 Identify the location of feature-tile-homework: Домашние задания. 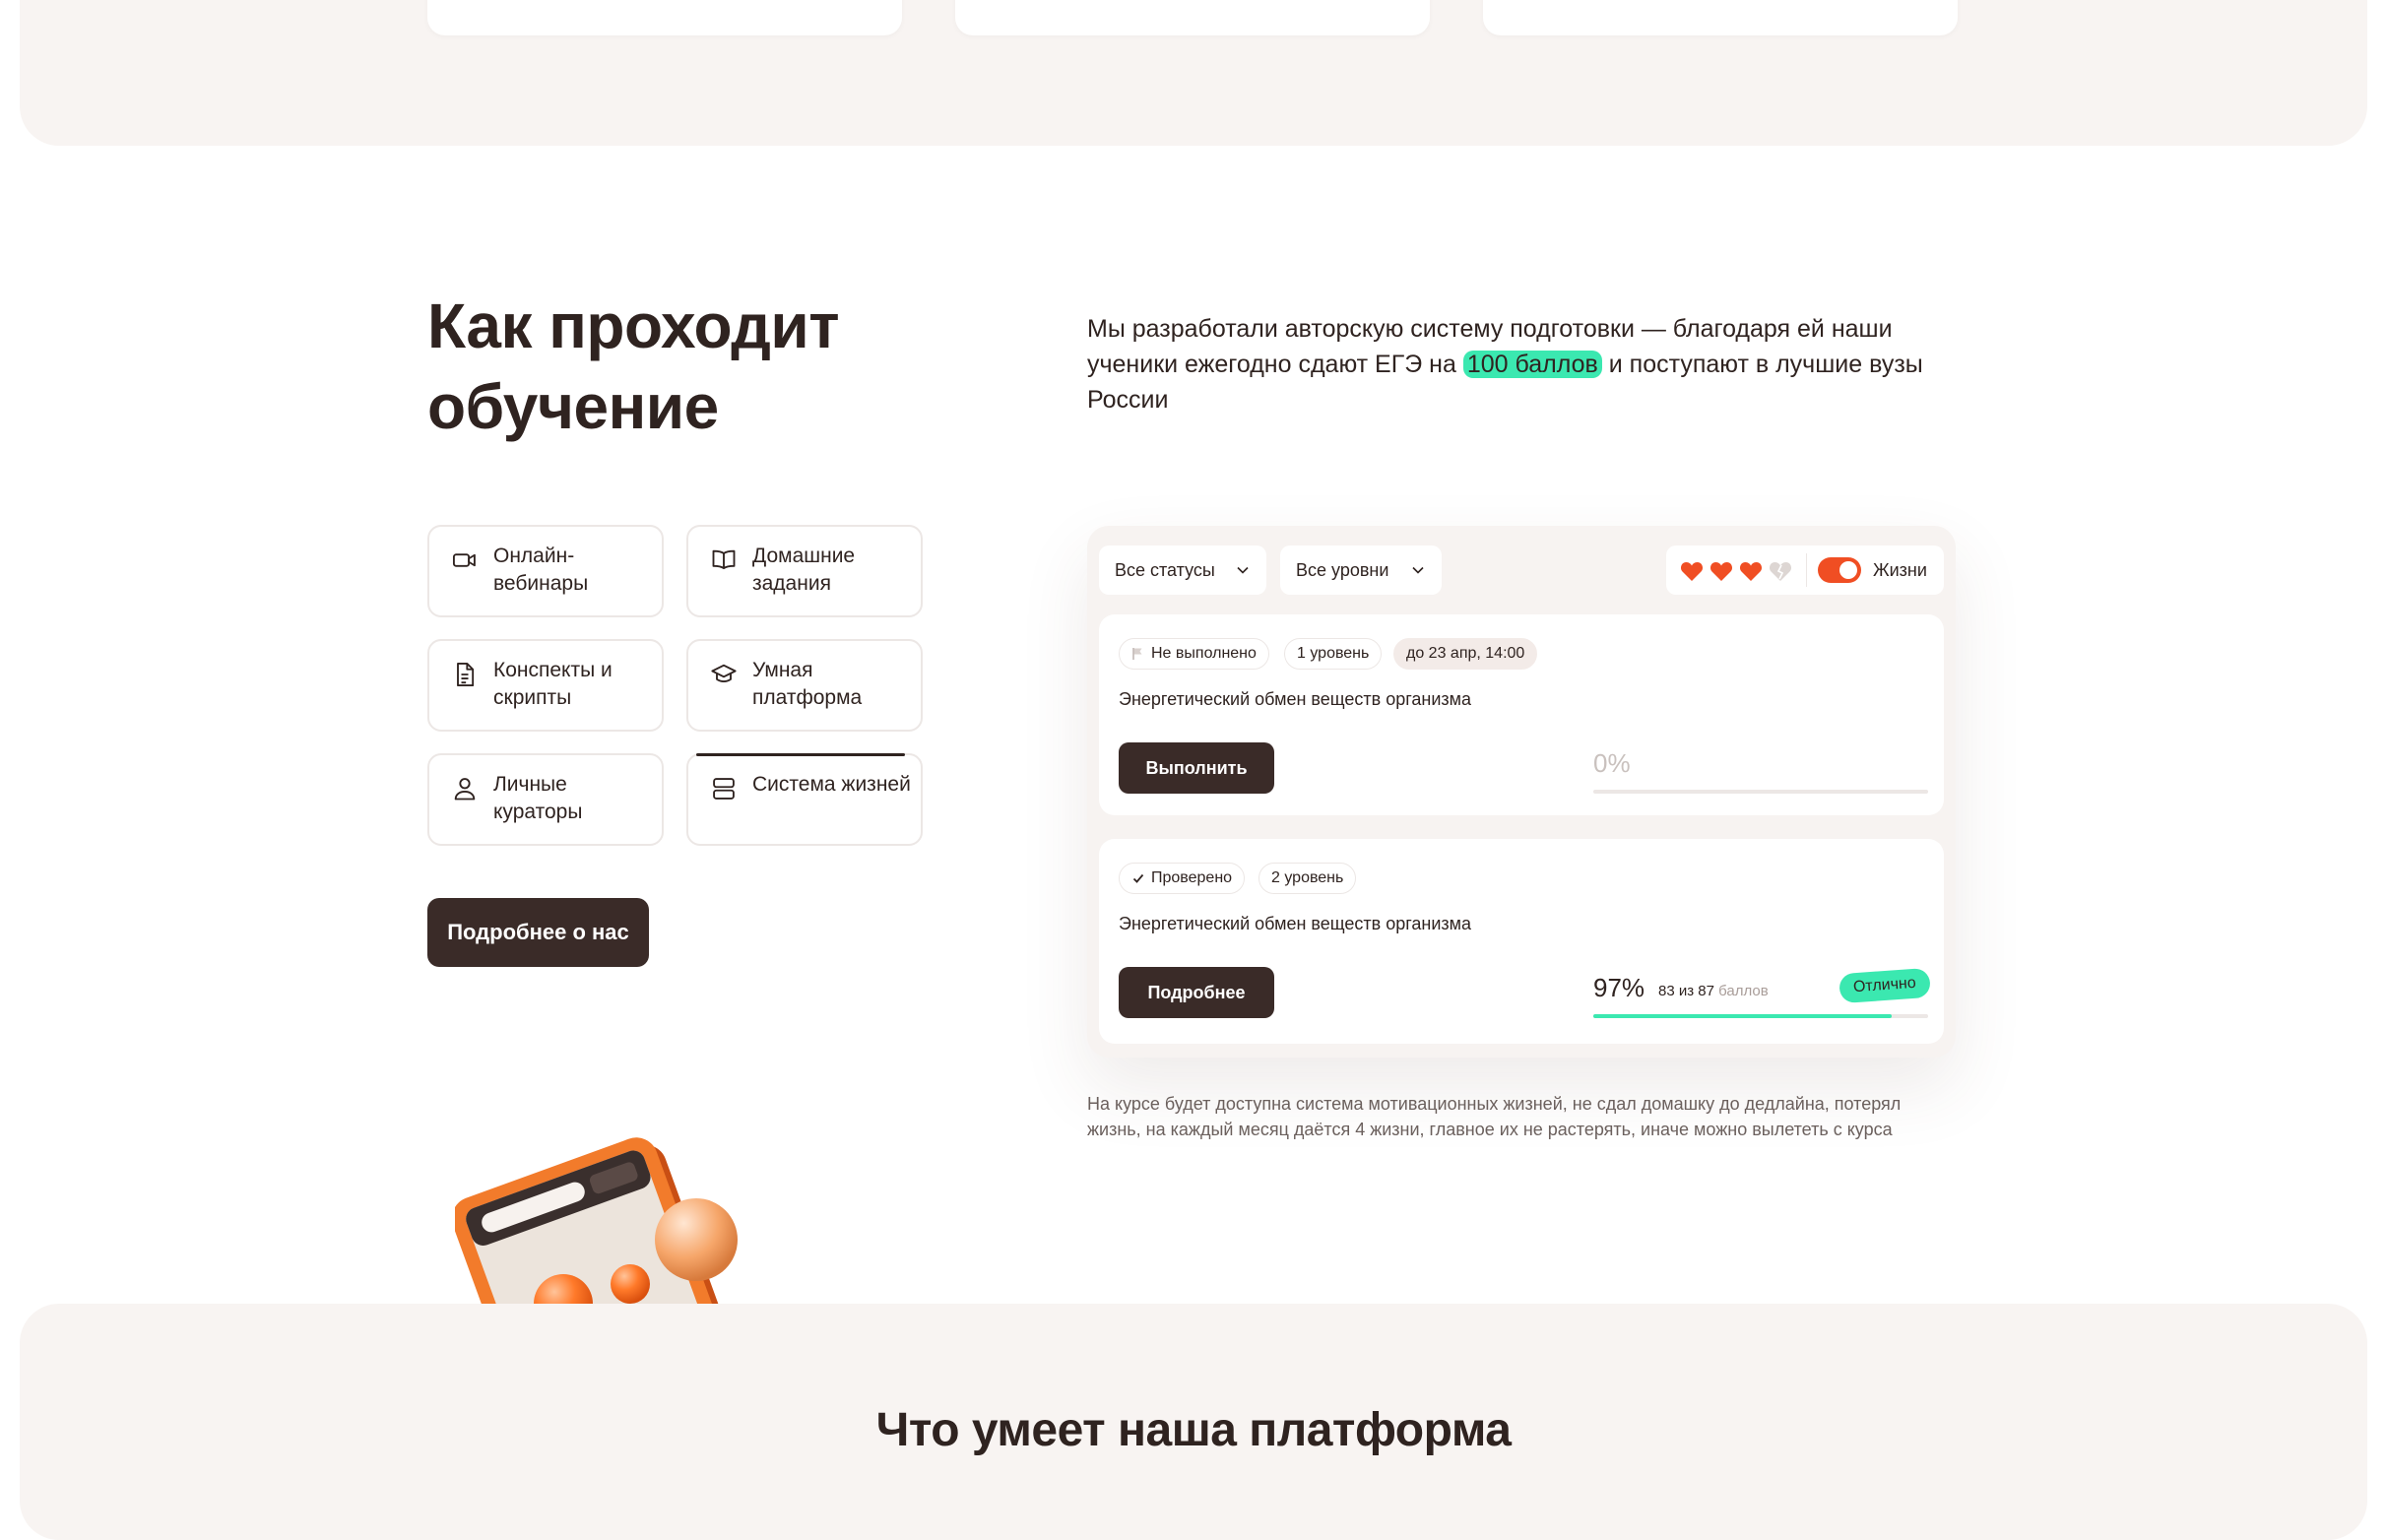
(804, 571).